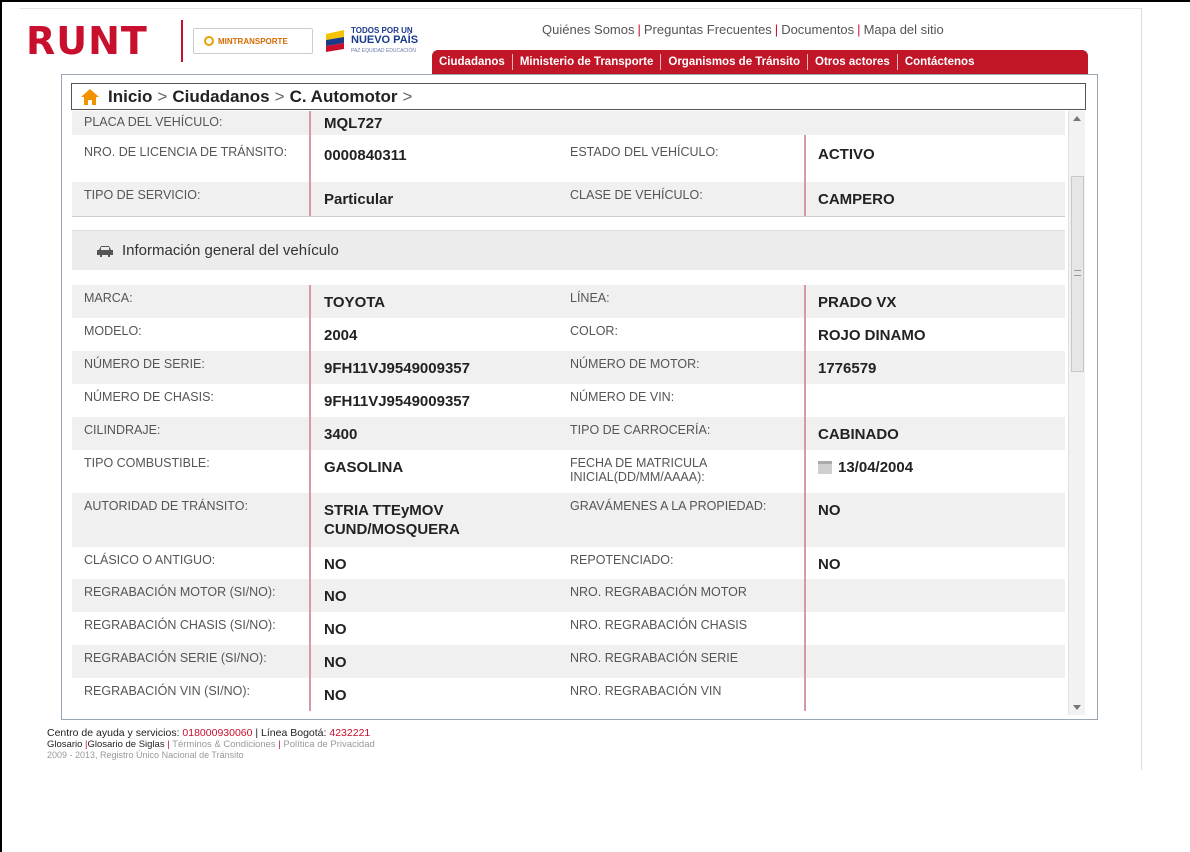  Describe the element at coordinates (434, 334) in the screenshot. I see `row-value: 2004` at that location.